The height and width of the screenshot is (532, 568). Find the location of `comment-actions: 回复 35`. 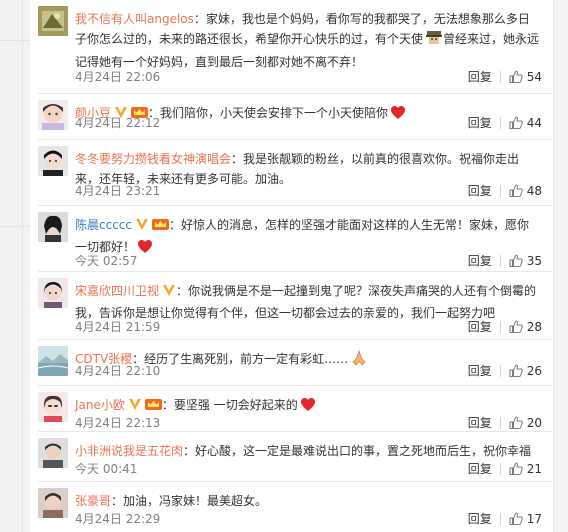

comment-actions: 回复 35 is located at coordinates (505, 260).